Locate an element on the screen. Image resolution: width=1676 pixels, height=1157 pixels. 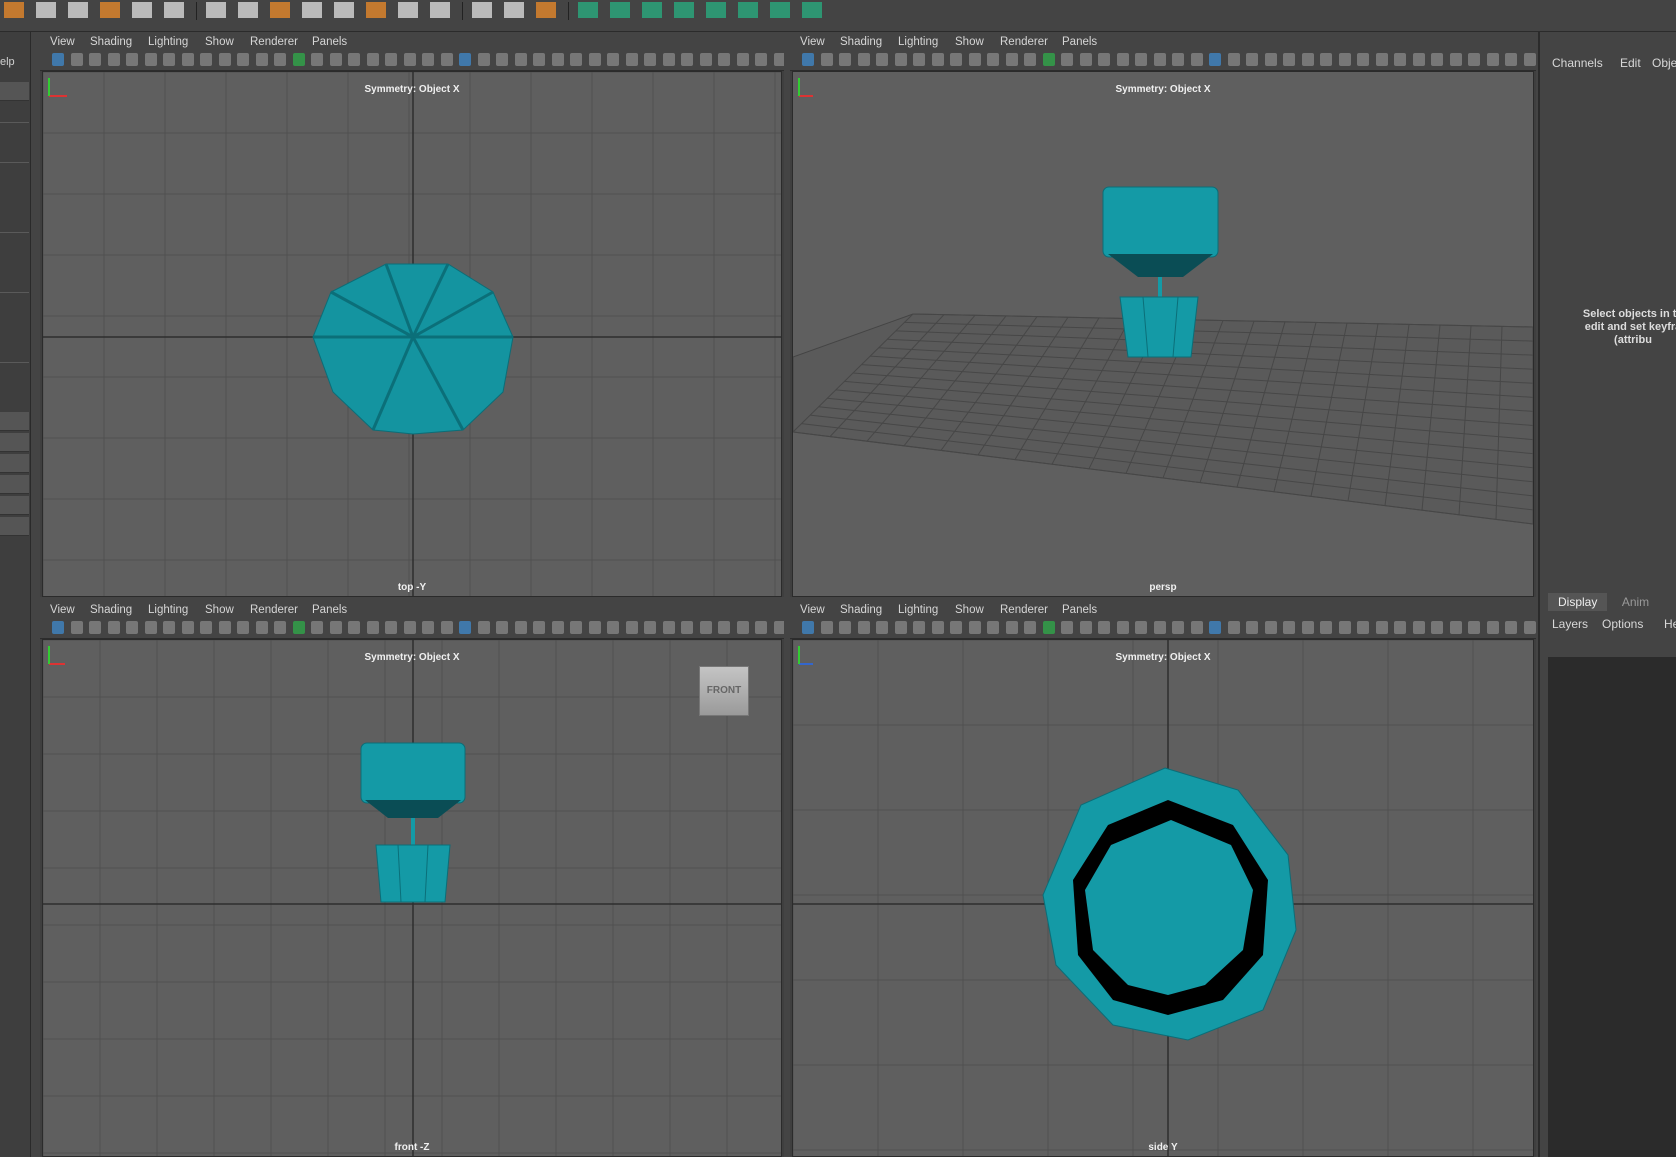
tab-anim: Anim is located at coordinates (1635, 602).